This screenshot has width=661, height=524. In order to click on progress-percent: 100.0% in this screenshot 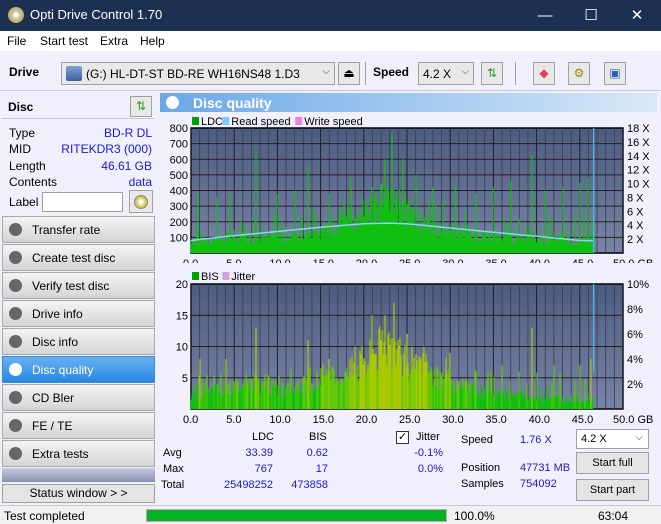, I will do `click(474, 516)`.